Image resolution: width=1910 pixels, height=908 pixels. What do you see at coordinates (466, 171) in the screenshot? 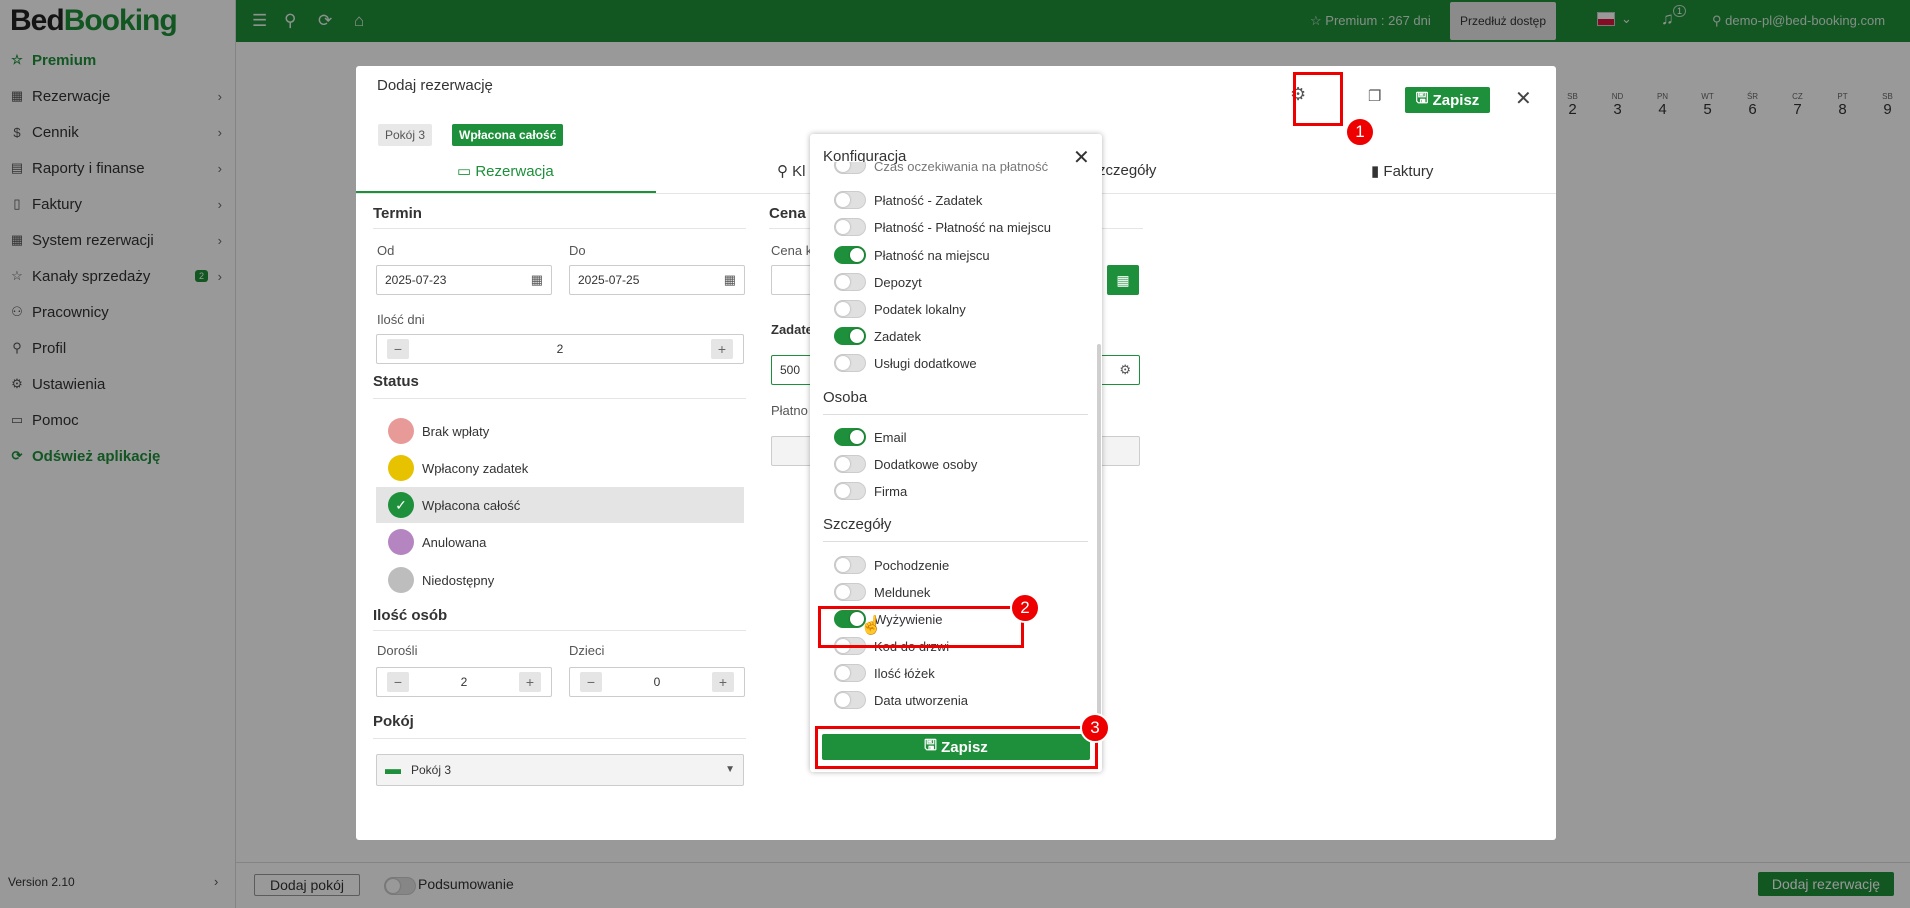
I see `calendar-icon: ▭` at bounding box center [466, 171].